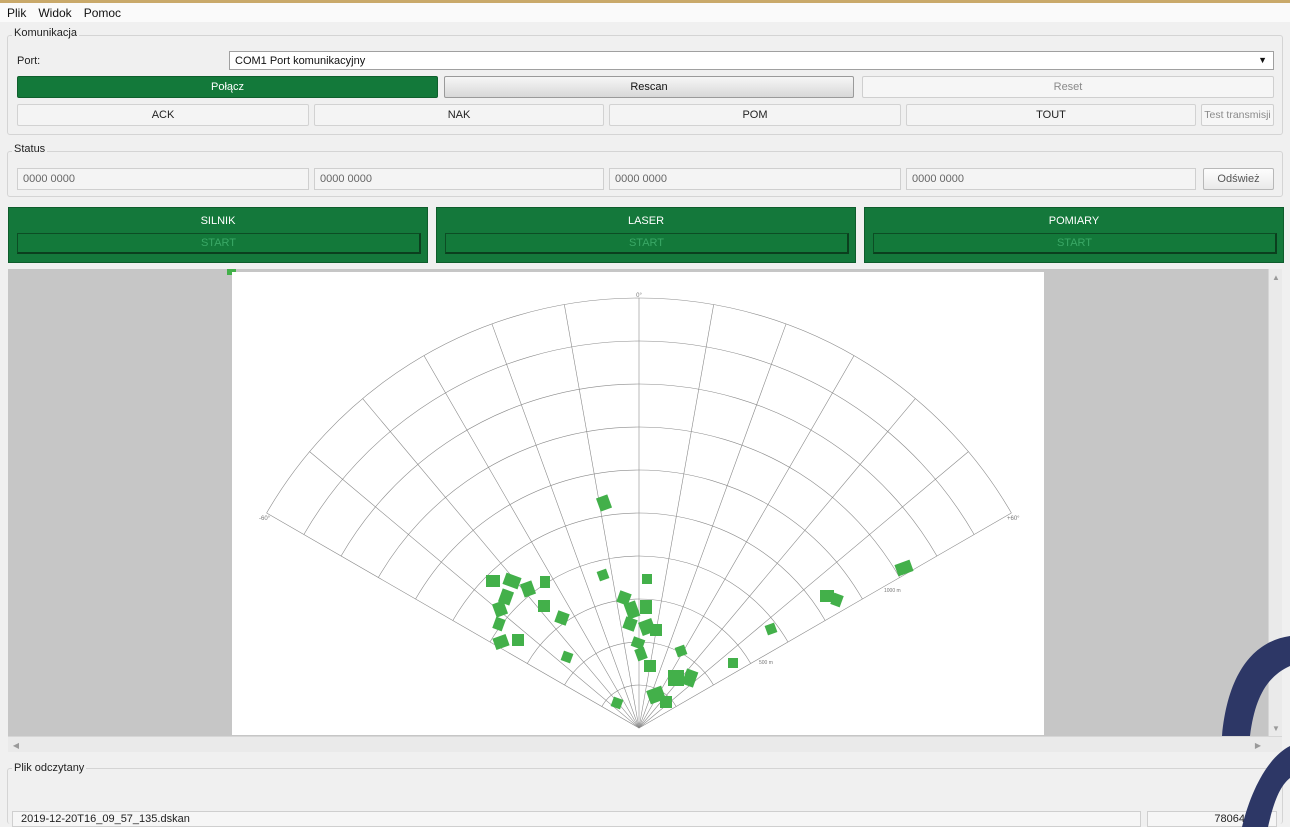 This screenshot has height=827, width=1290. I want to click on measurements-panel: POMIARY START, so click(1074, 235).